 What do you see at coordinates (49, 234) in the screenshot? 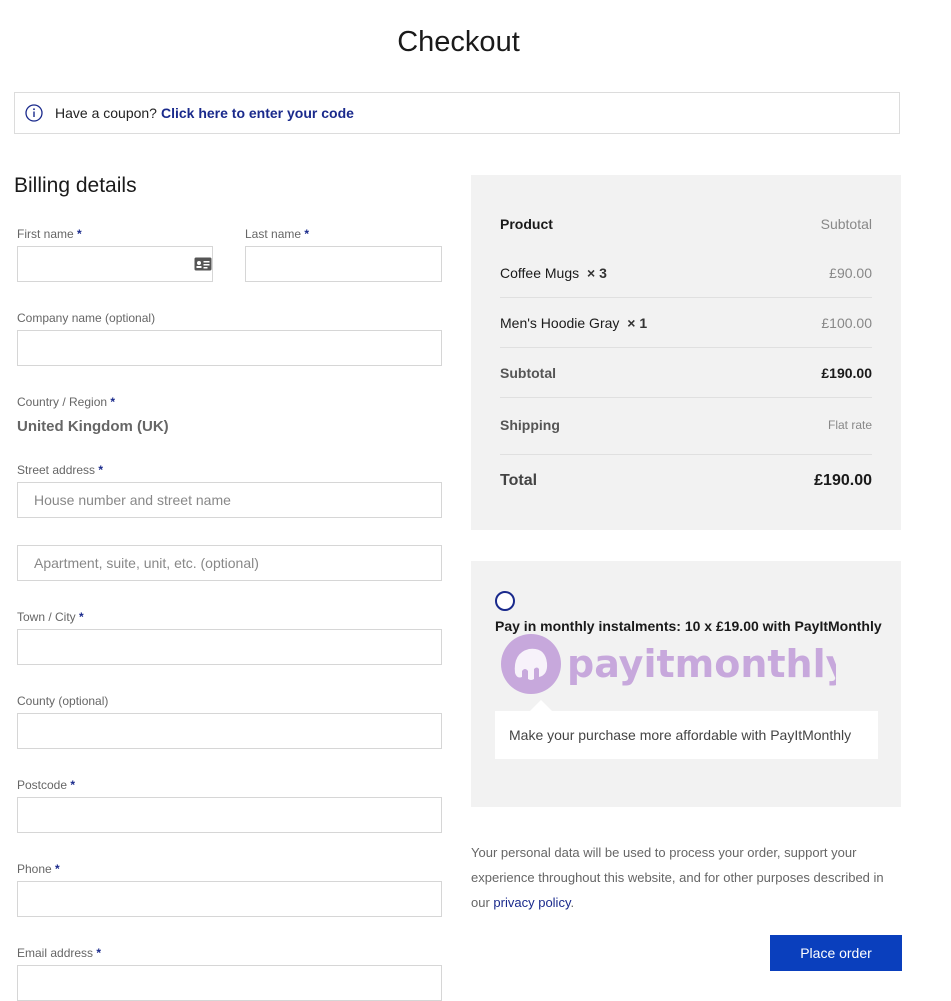
I see `first-name-label: First name *` at bounding box center [49, 234].